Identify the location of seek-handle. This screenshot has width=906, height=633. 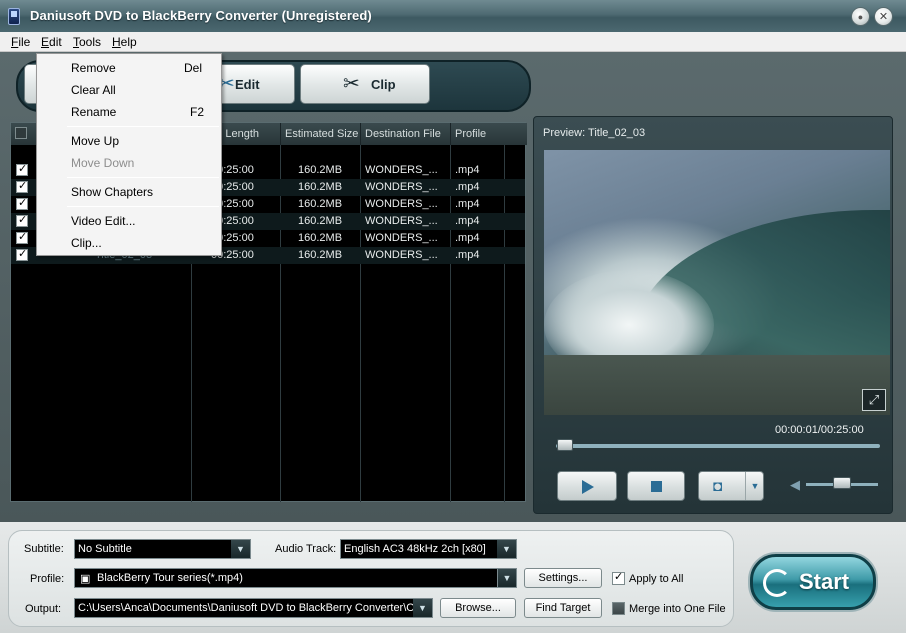
(565, 445).